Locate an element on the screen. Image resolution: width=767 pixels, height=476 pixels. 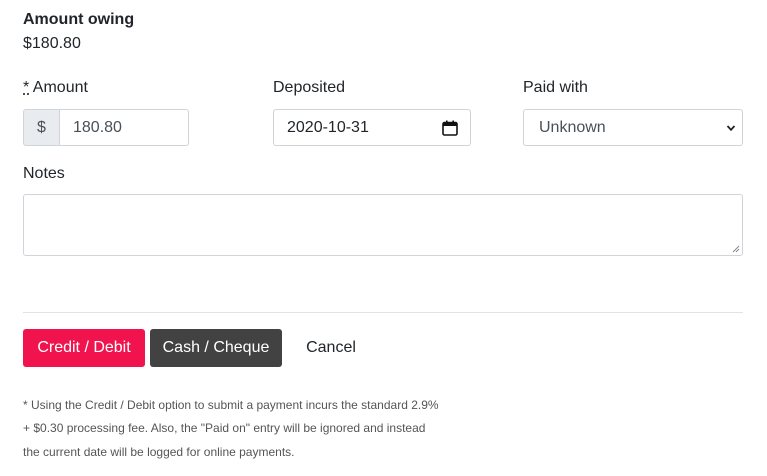
amount-input-group: $ is located at coordinates (106, 127).